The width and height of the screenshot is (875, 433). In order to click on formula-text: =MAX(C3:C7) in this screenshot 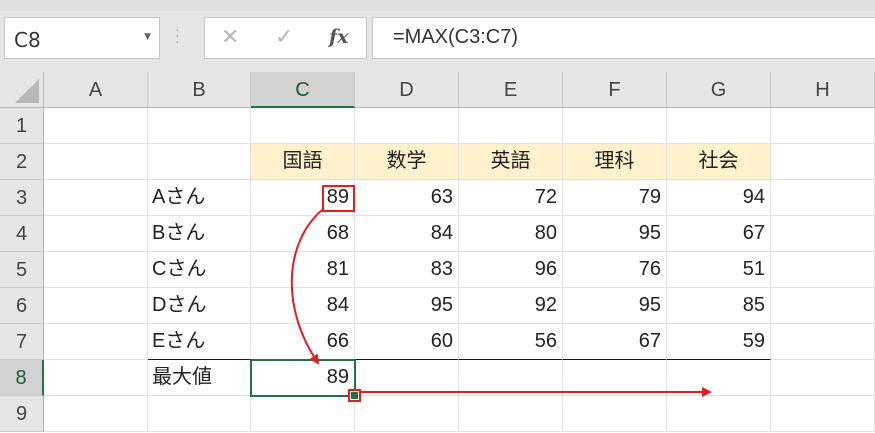, I will do `click(455, 37)`.